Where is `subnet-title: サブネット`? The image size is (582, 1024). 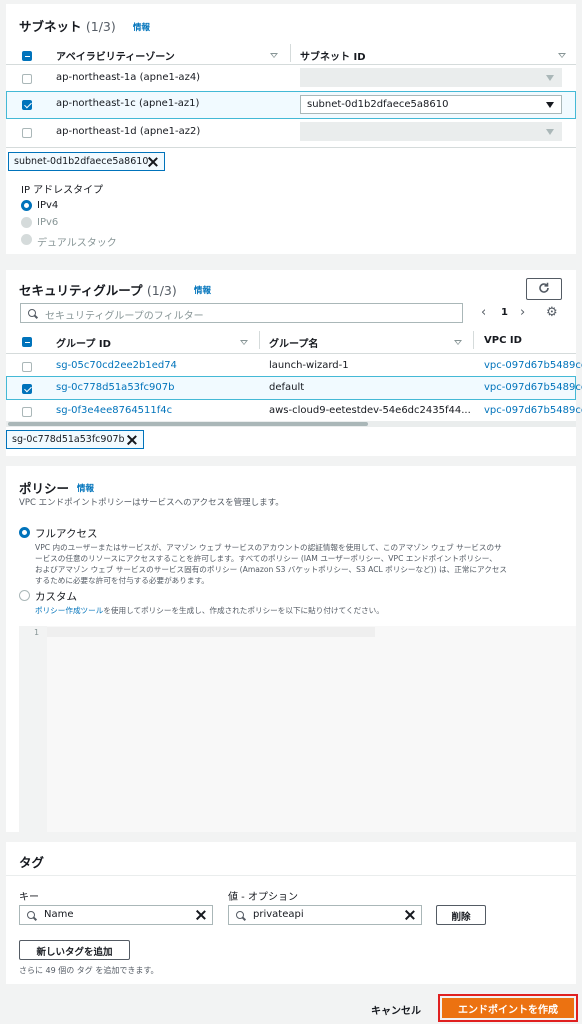 subnet-title: サブネット is located at coordinates (50, 26).